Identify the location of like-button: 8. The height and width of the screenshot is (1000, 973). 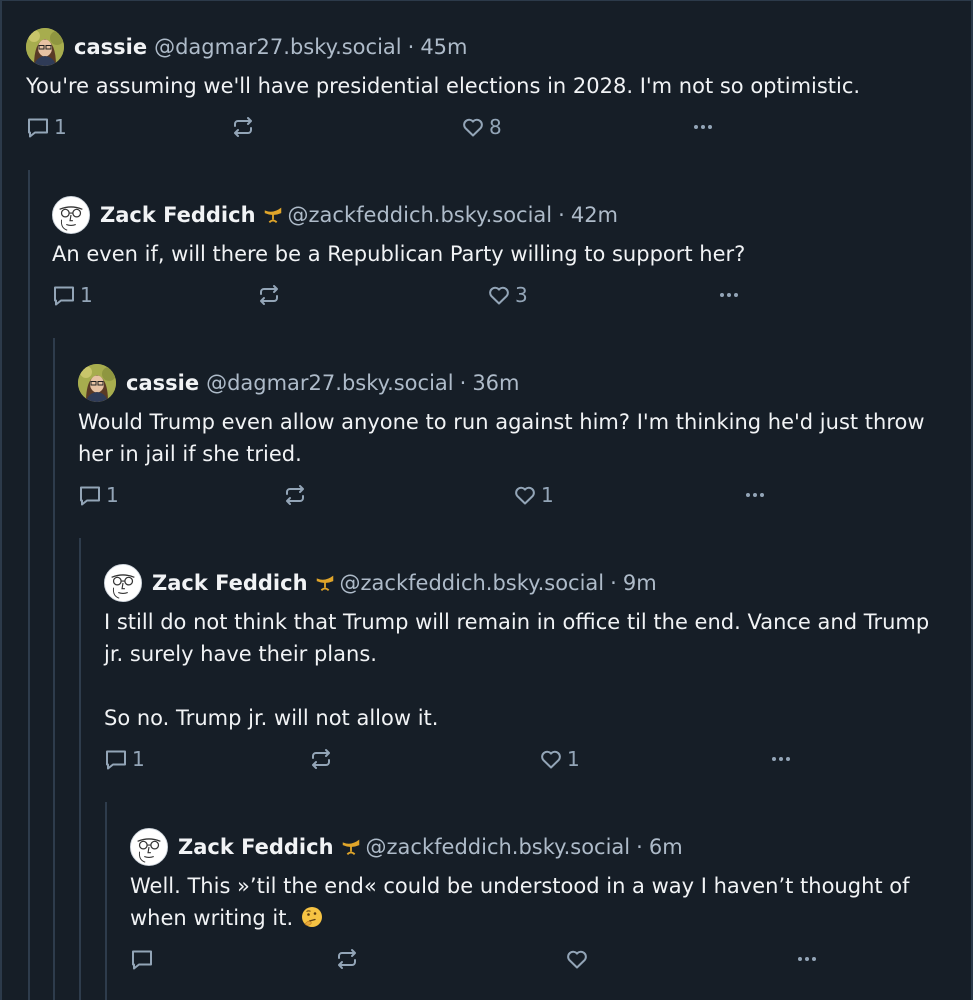
(481, 127).